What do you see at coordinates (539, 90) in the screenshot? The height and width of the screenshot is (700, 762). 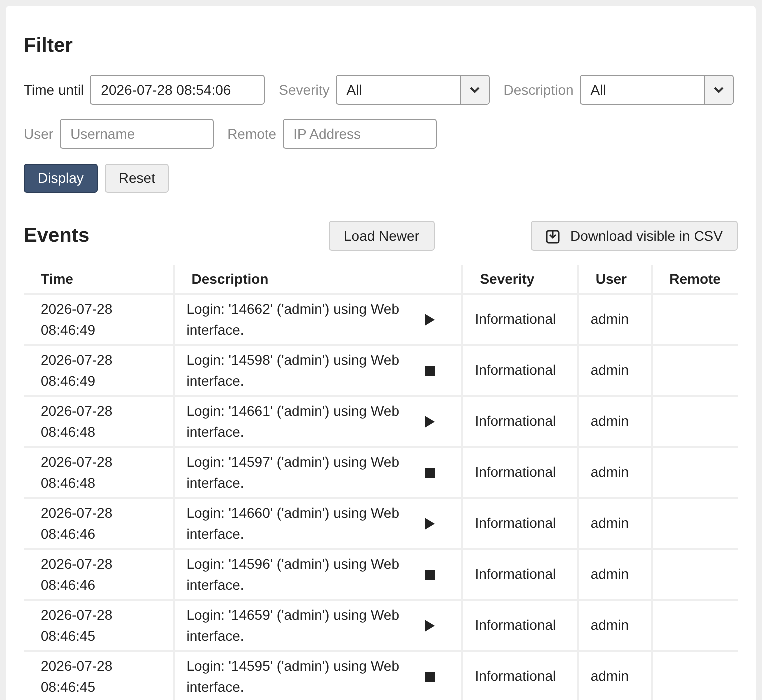 I see `field-label: Description` at bounding box center [539, 90].